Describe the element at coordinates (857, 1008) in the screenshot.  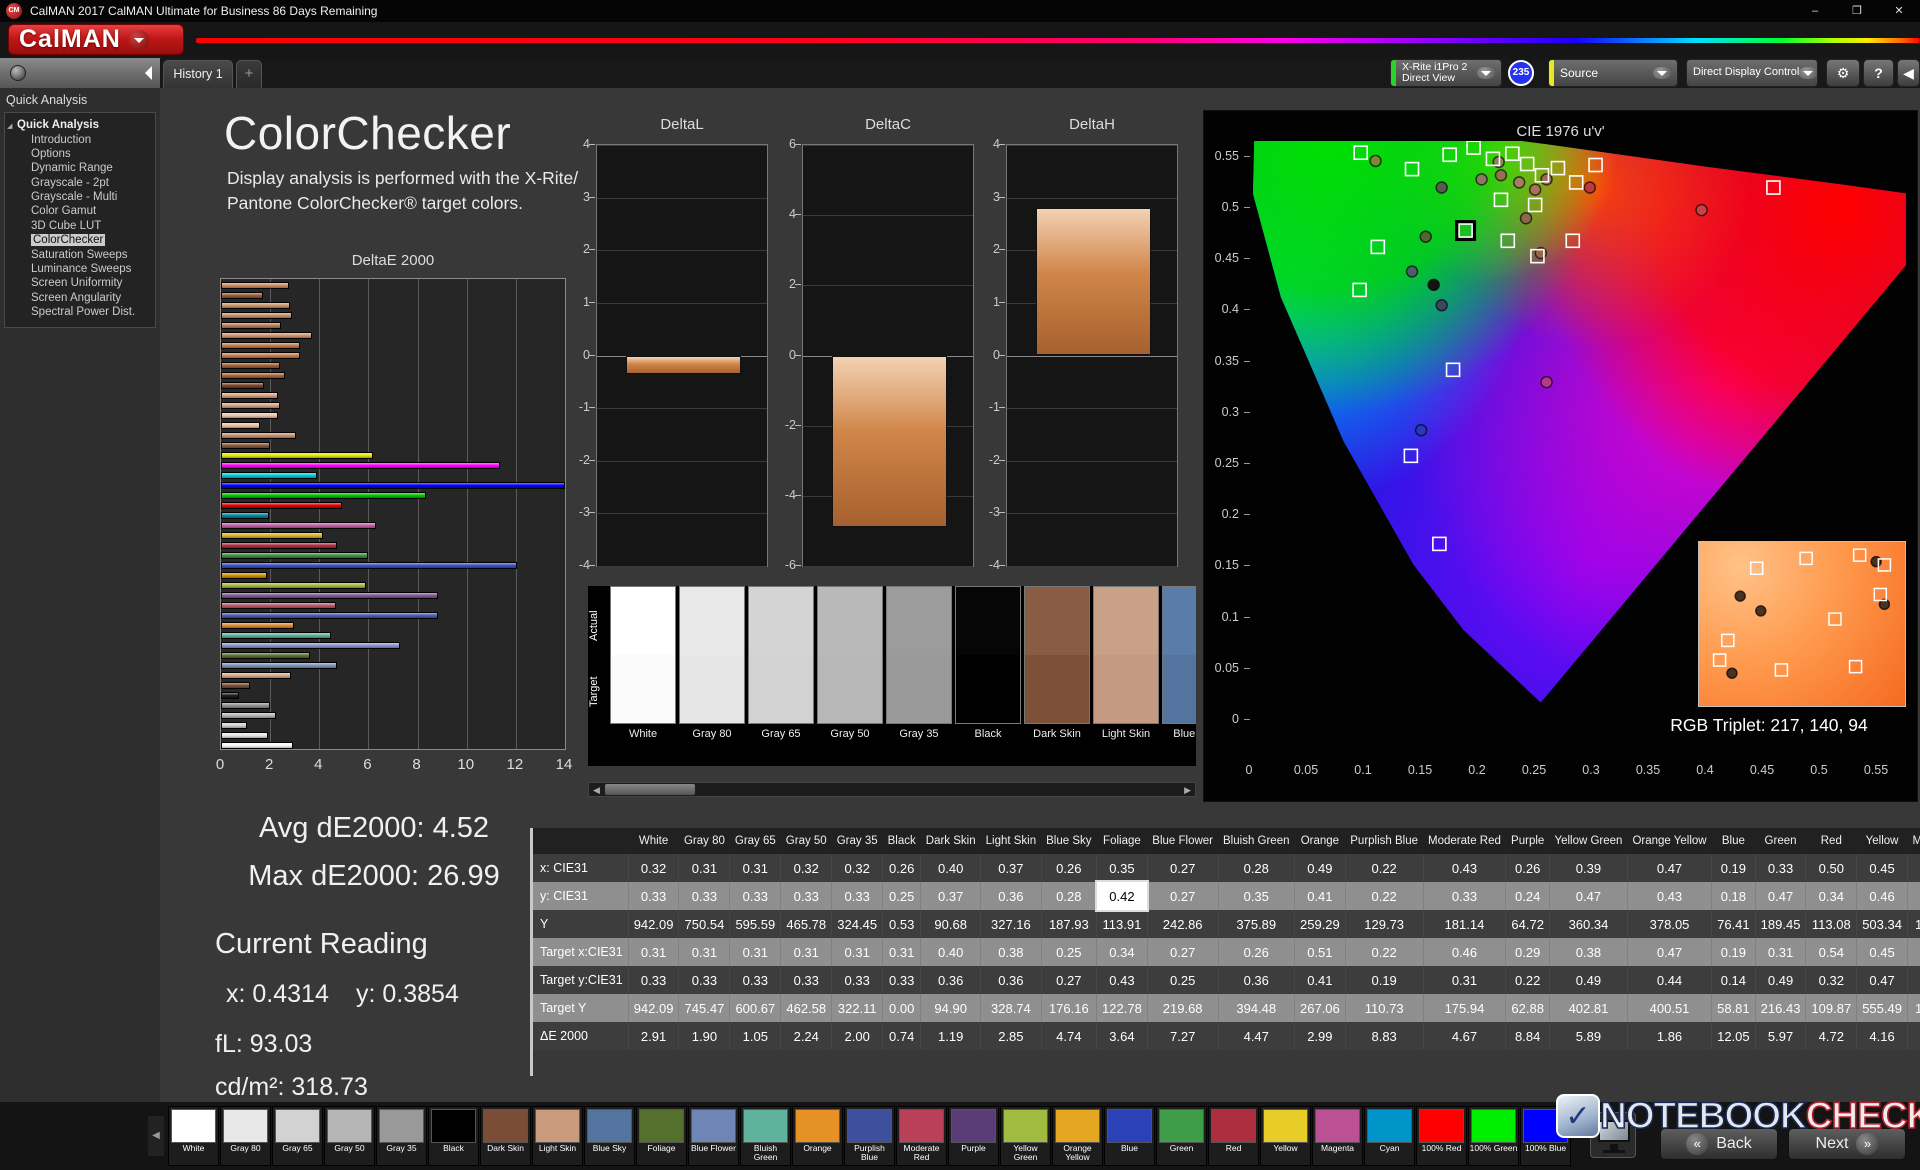
I see `table-cell: 322.11` at that location.